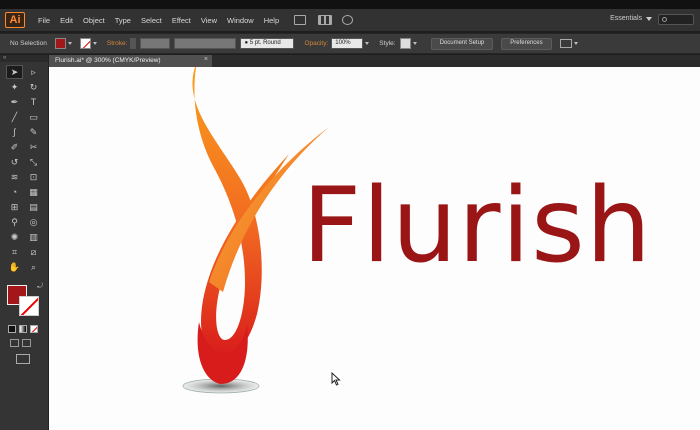  What do you see at coordinates (15, 20) in the screenshot?
I see `app-logo: Ai` at bounding box center [15, 20].